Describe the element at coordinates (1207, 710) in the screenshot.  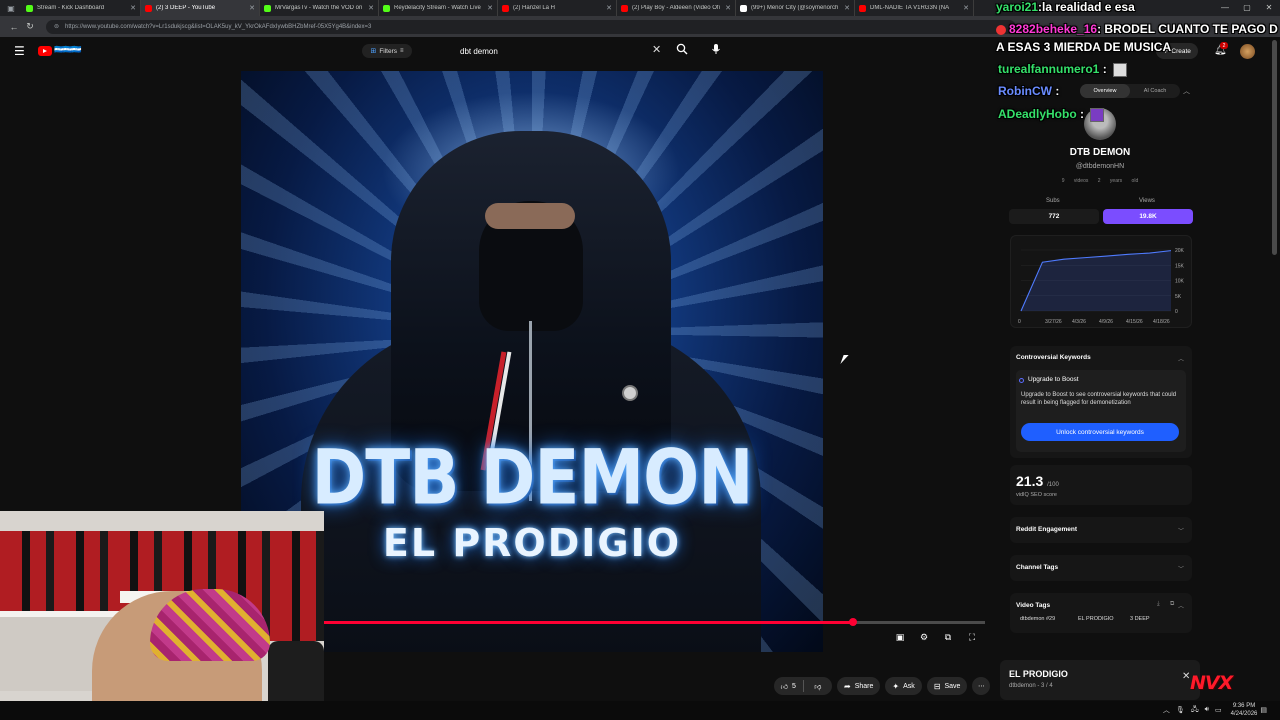
I see `volume-icon: 🔊︎` at that location.